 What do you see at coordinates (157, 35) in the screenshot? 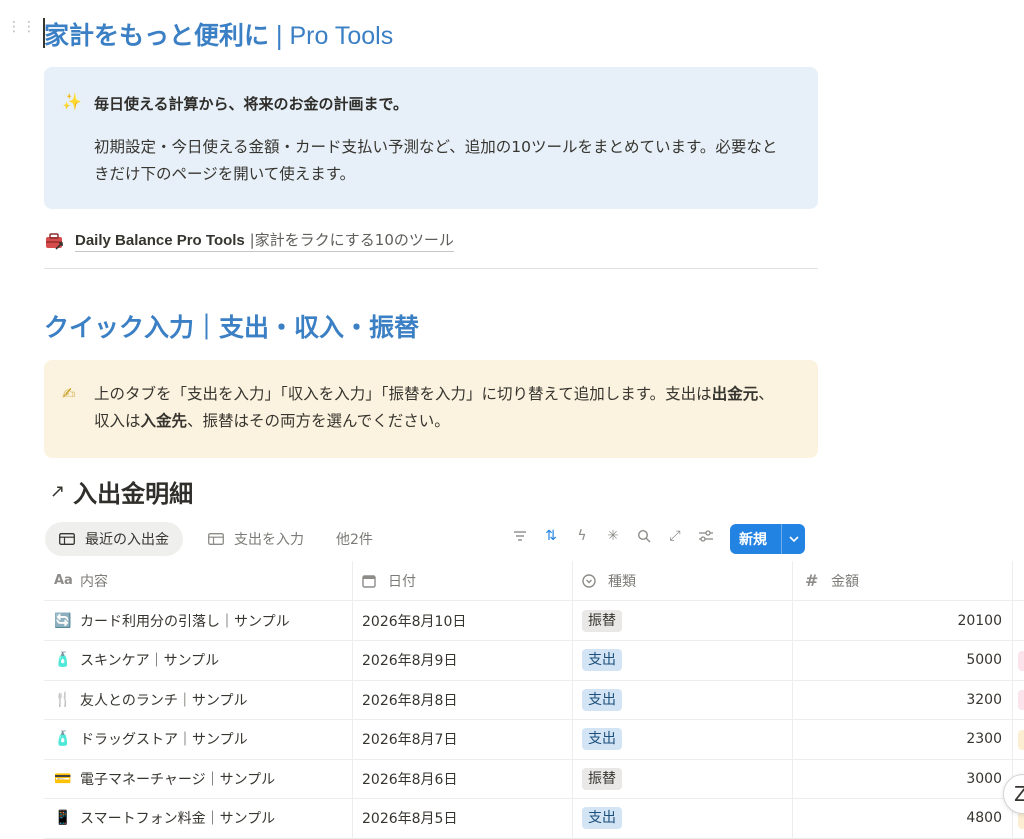
I see `page-title-main: 家計をもっと便利に` at bounding box center [157, 35].